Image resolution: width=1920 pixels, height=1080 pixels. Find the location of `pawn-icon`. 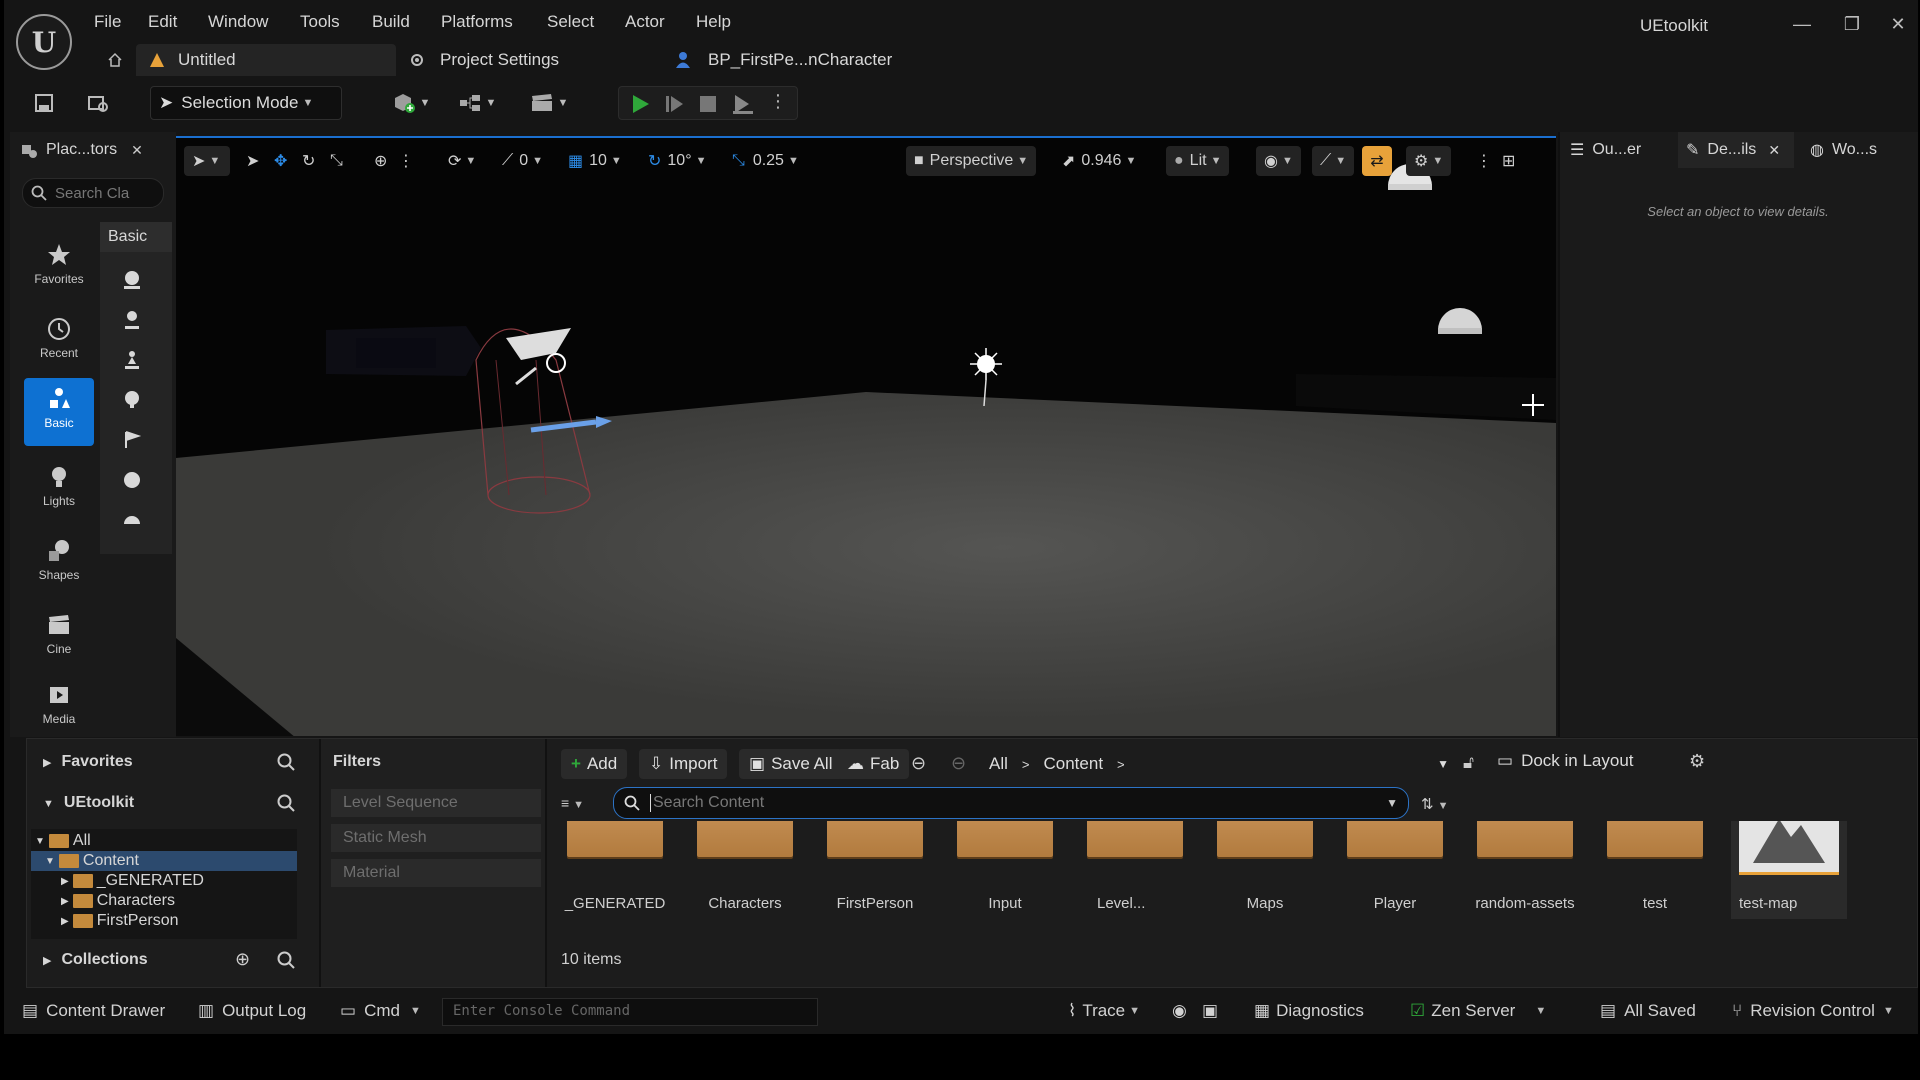

pawn-icon is located at coordinates (132, 360).